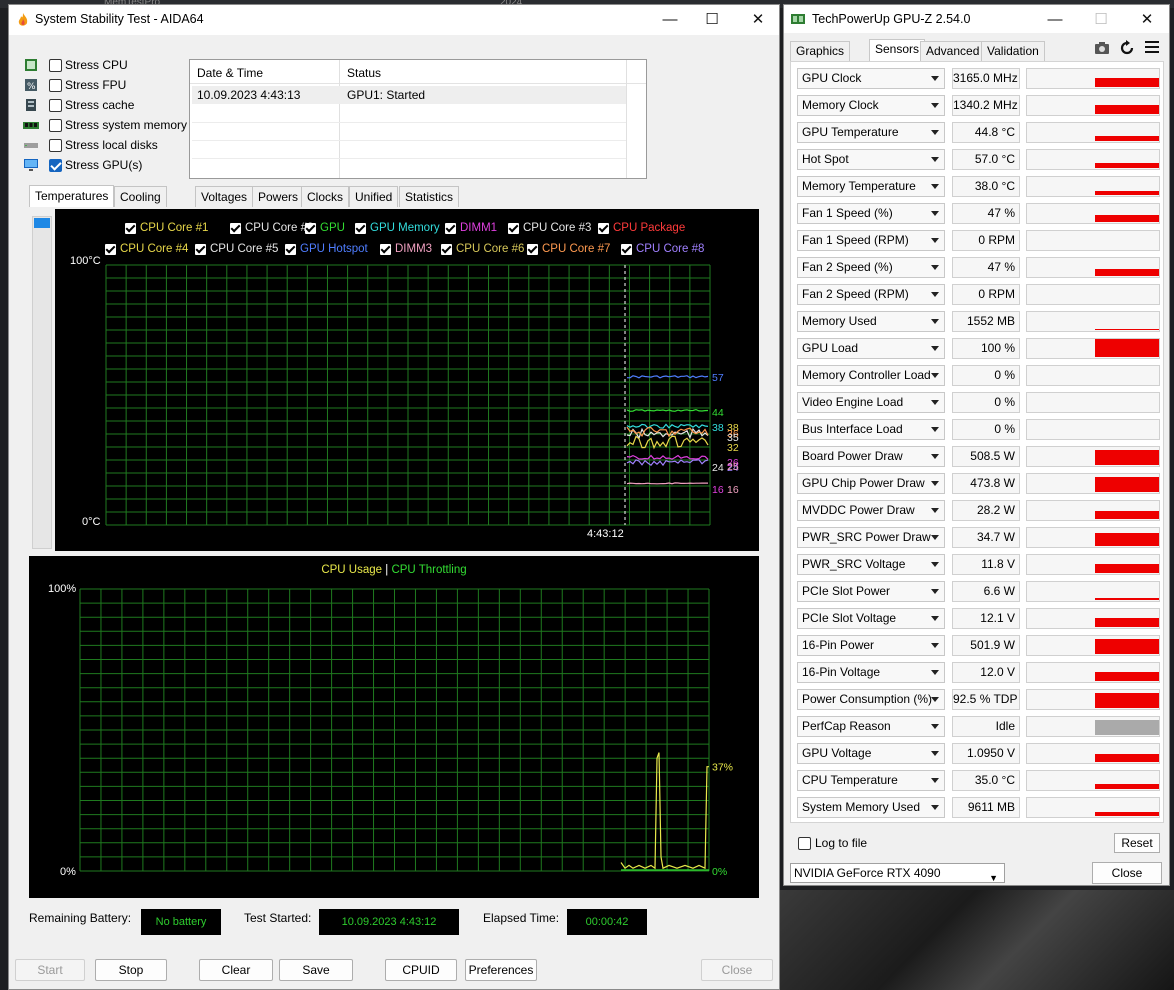 Image resolution: width=1174 pixels, height=990 pixels. Describe the element at coordinates (55, 125) in the screenshot. I see `stress-memory-checkbox` at that location.